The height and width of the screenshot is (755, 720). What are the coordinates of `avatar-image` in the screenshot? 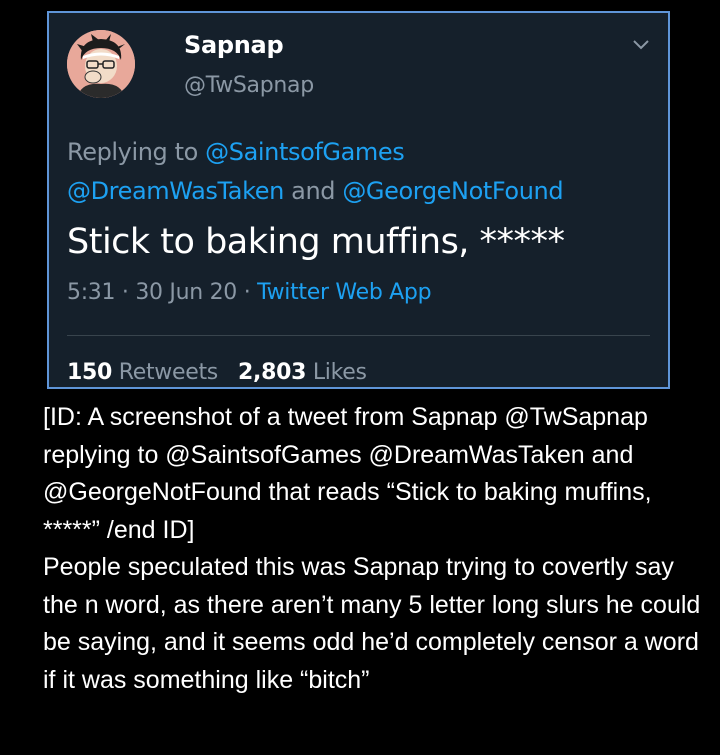 It's located at (101, 64).